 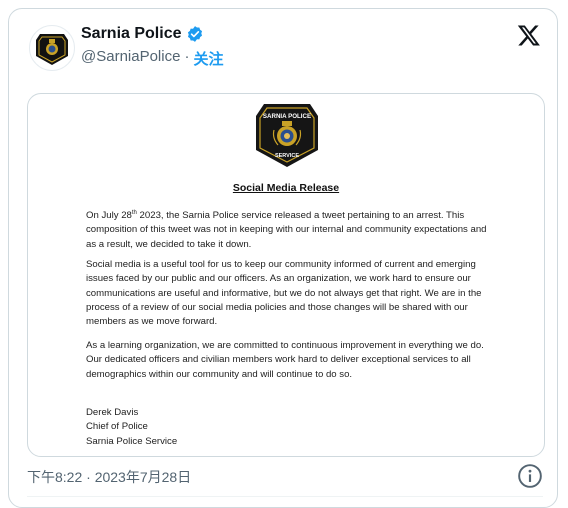 What do you see at coordinates (286, 188) in the screenshot?
I see `release-title: Social Media Release` at bounding box center [286, 188].